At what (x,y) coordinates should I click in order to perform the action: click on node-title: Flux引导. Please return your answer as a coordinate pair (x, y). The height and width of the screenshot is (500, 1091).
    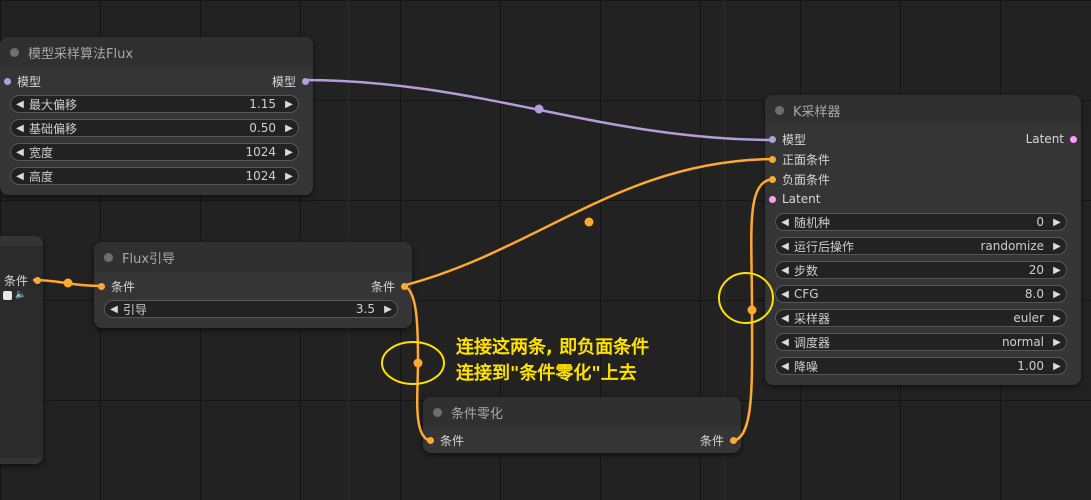
    Looking at the image, I should click on (149, 259).